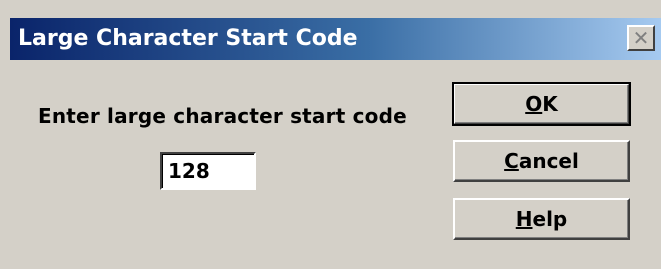 The image size is (661, 269). Describe the element at coordinates (511, 161) in the screenshot. I see `cancel-mnemonic: C` at that location.